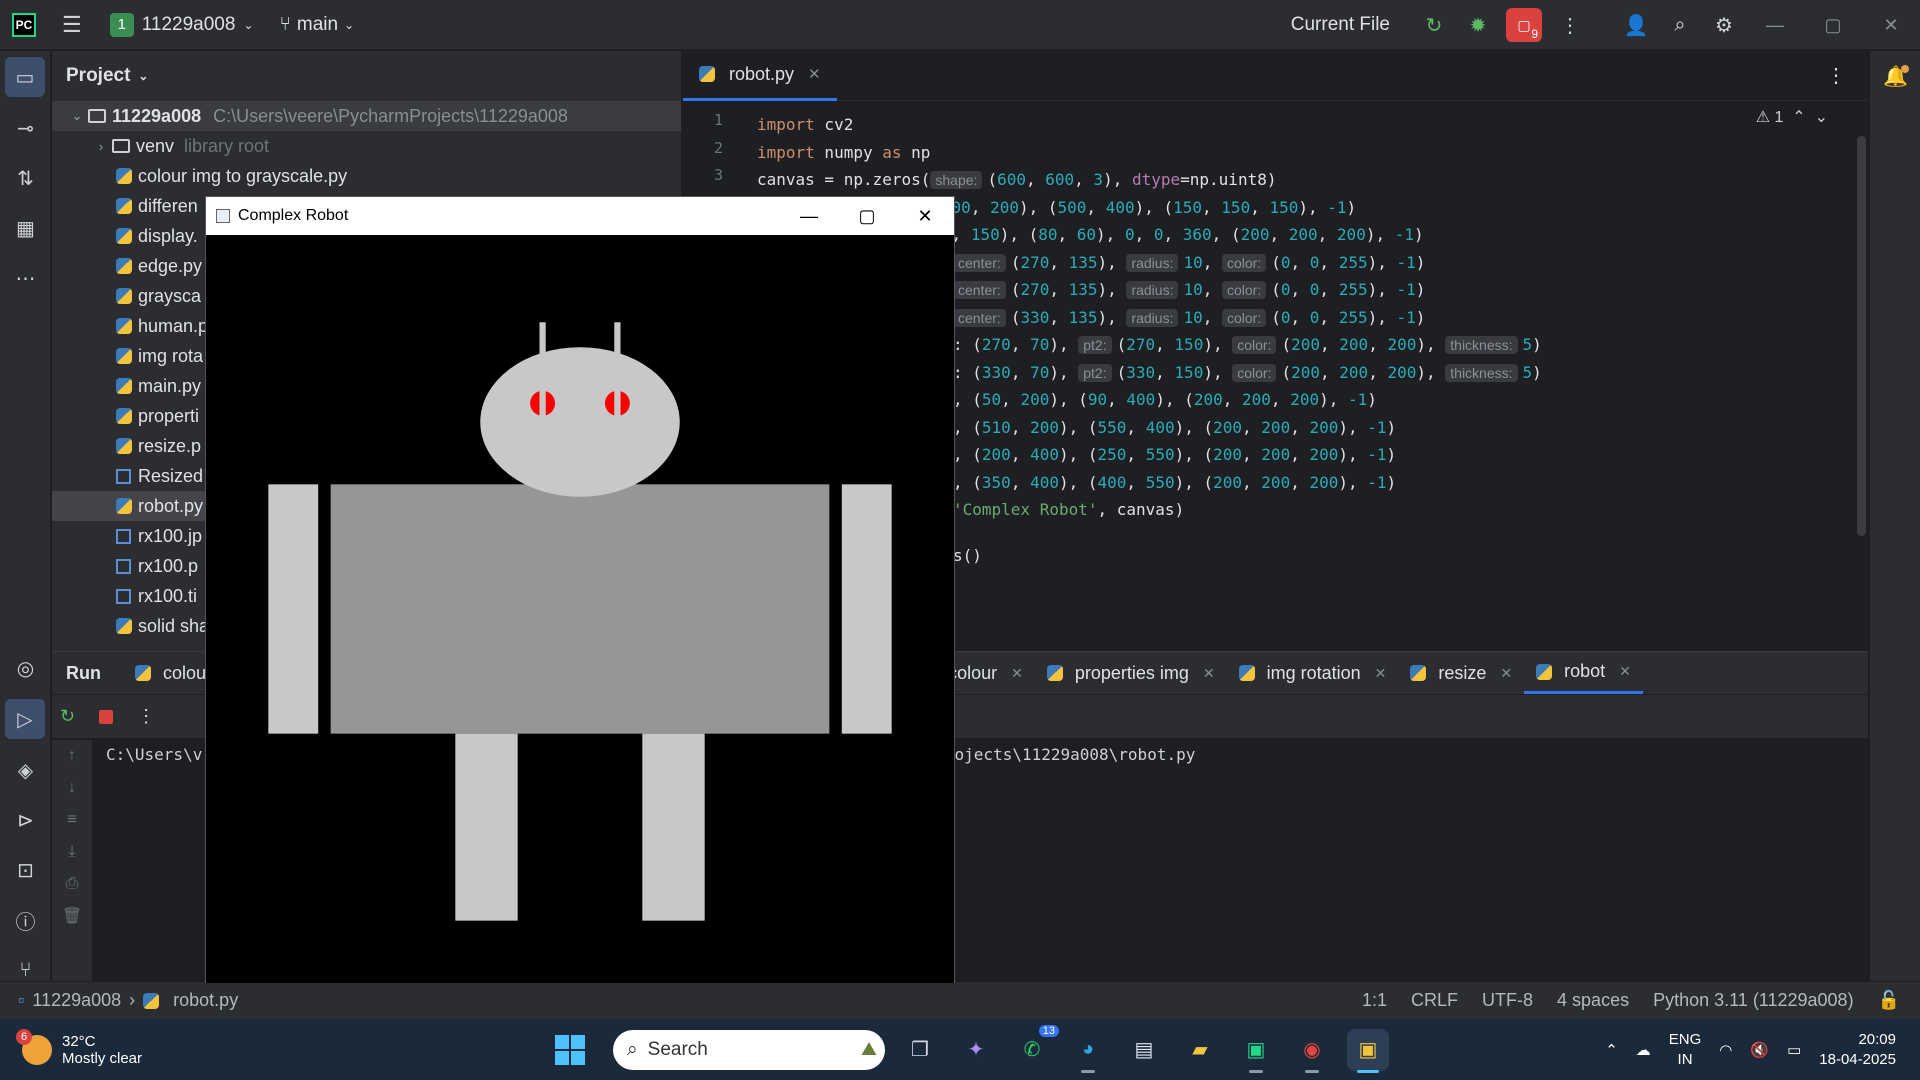  Describe the element at coordinates (1894, 516) in the screenshot. I see `right-tool-strip: 🔔` at that location.